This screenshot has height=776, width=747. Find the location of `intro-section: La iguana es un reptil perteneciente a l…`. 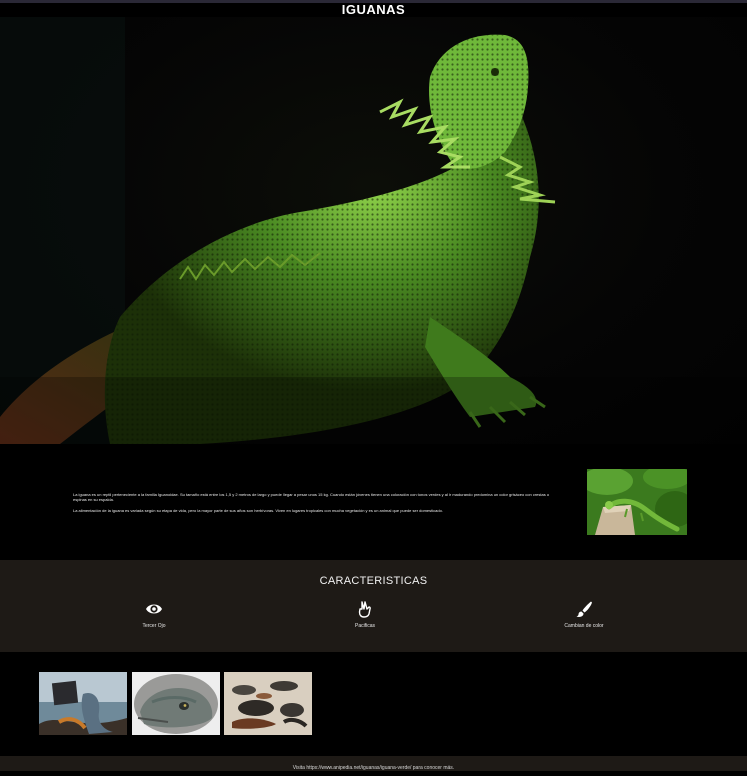

intro-section: La iguana es un reptil perteneciente a l… is located at coordinates (373, 502).